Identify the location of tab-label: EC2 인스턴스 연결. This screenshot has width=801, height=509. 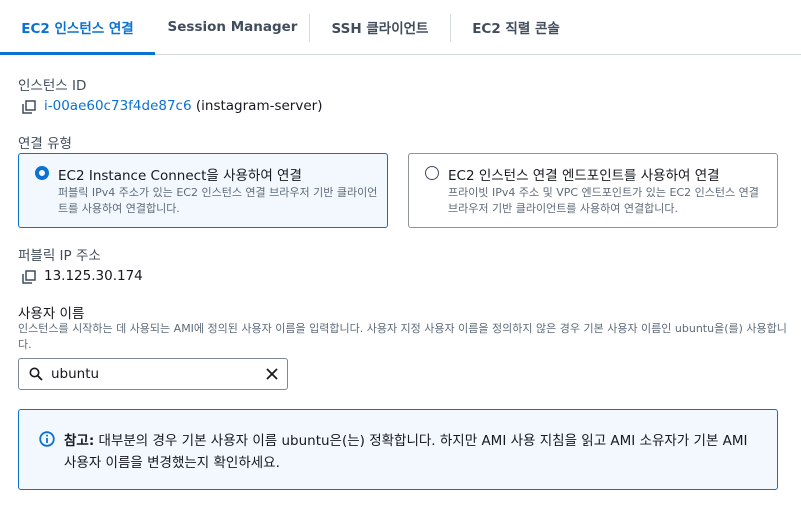
(77, 29).